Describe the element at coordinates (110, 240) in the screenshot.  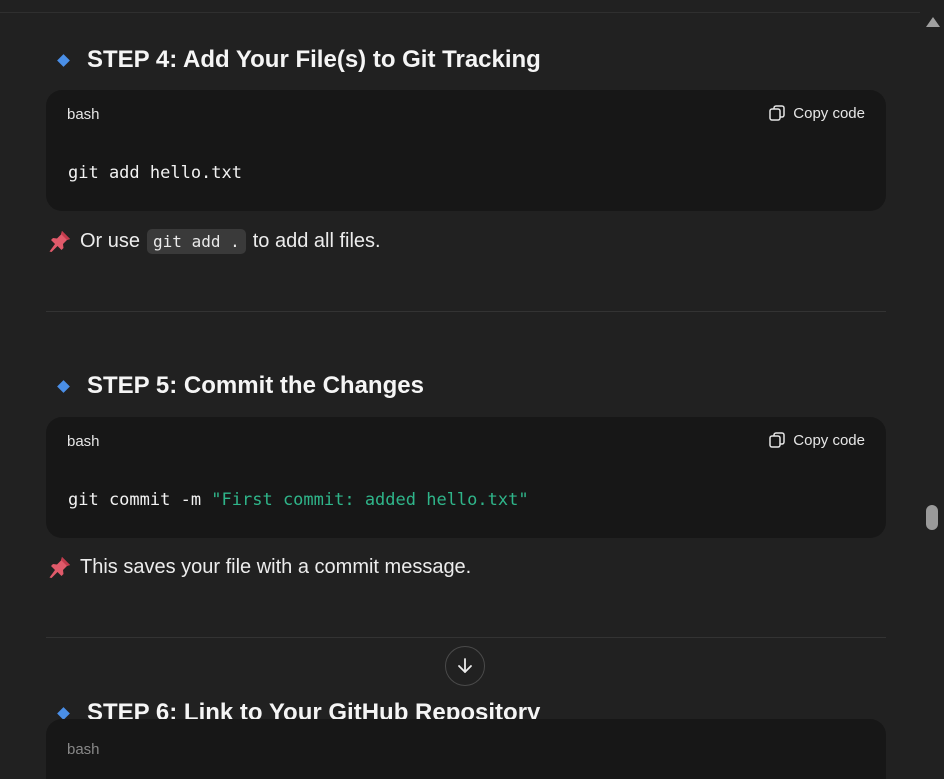
I see `note-text-before: Or use` at that location.